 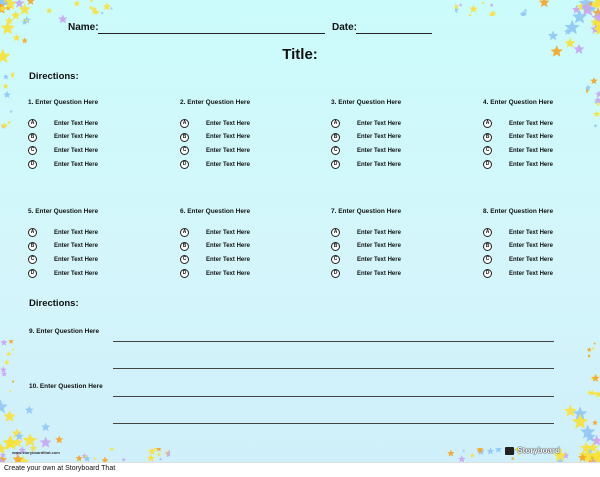 I want to click on star-border-left-bottom, so click(x=7, y=366).